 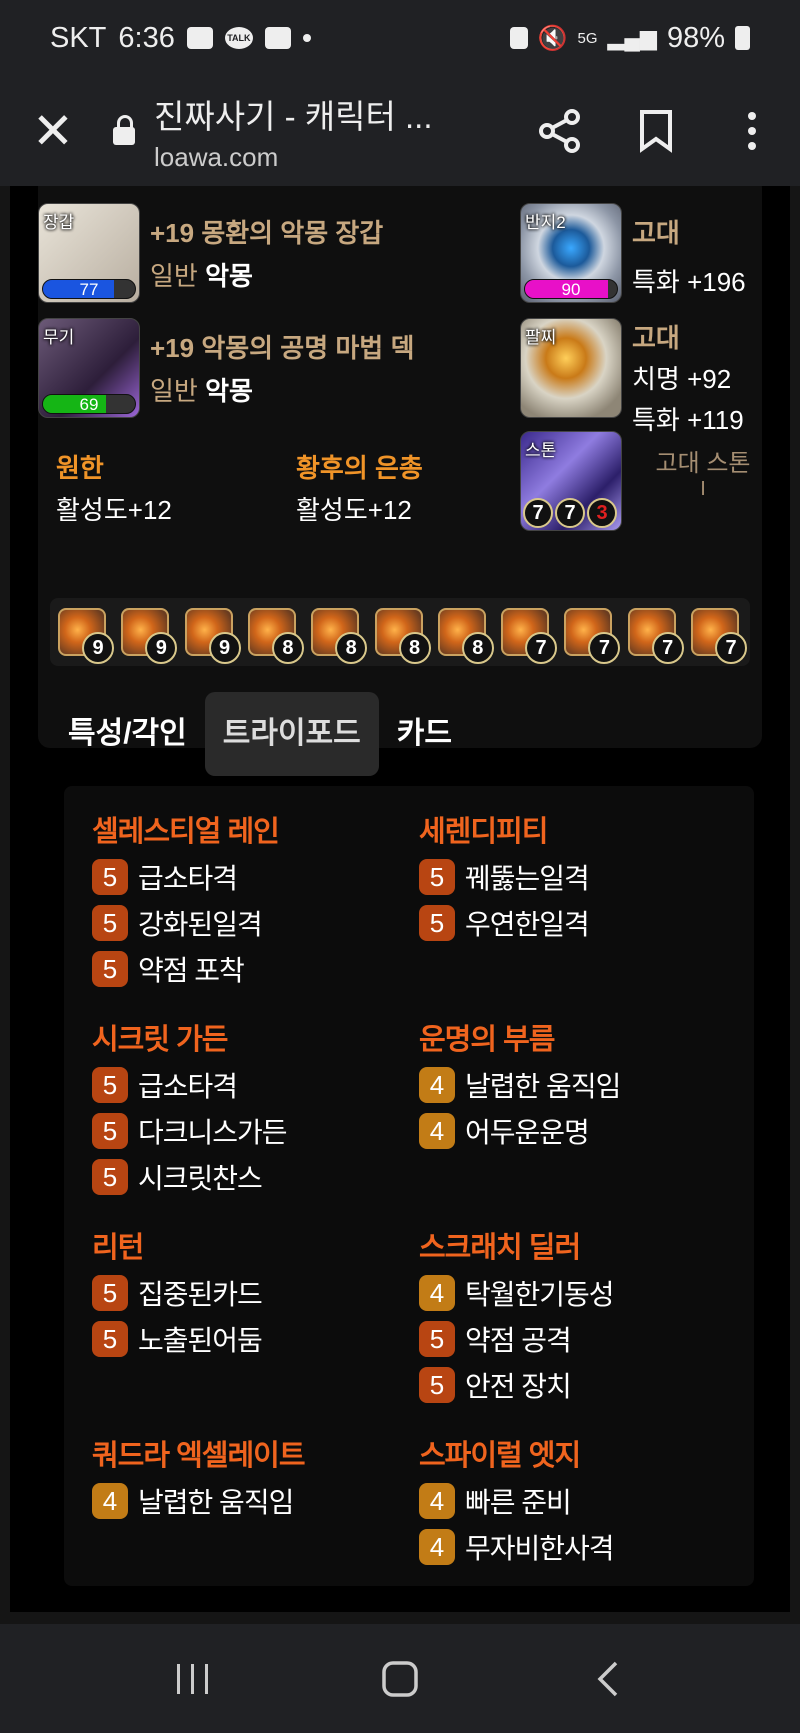 I want to click on recent-apps-button, so click(x=193, y=1679).